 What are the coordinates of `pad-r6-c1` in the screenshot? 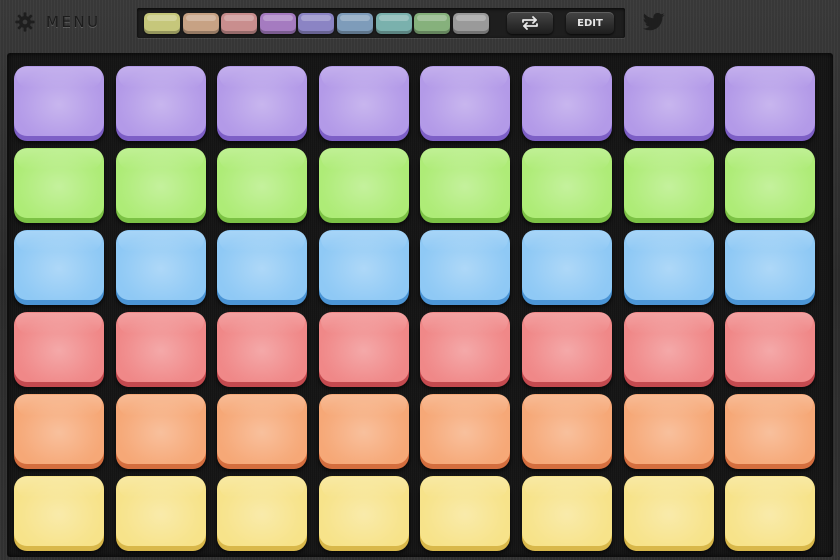 It's located at (59, 511).